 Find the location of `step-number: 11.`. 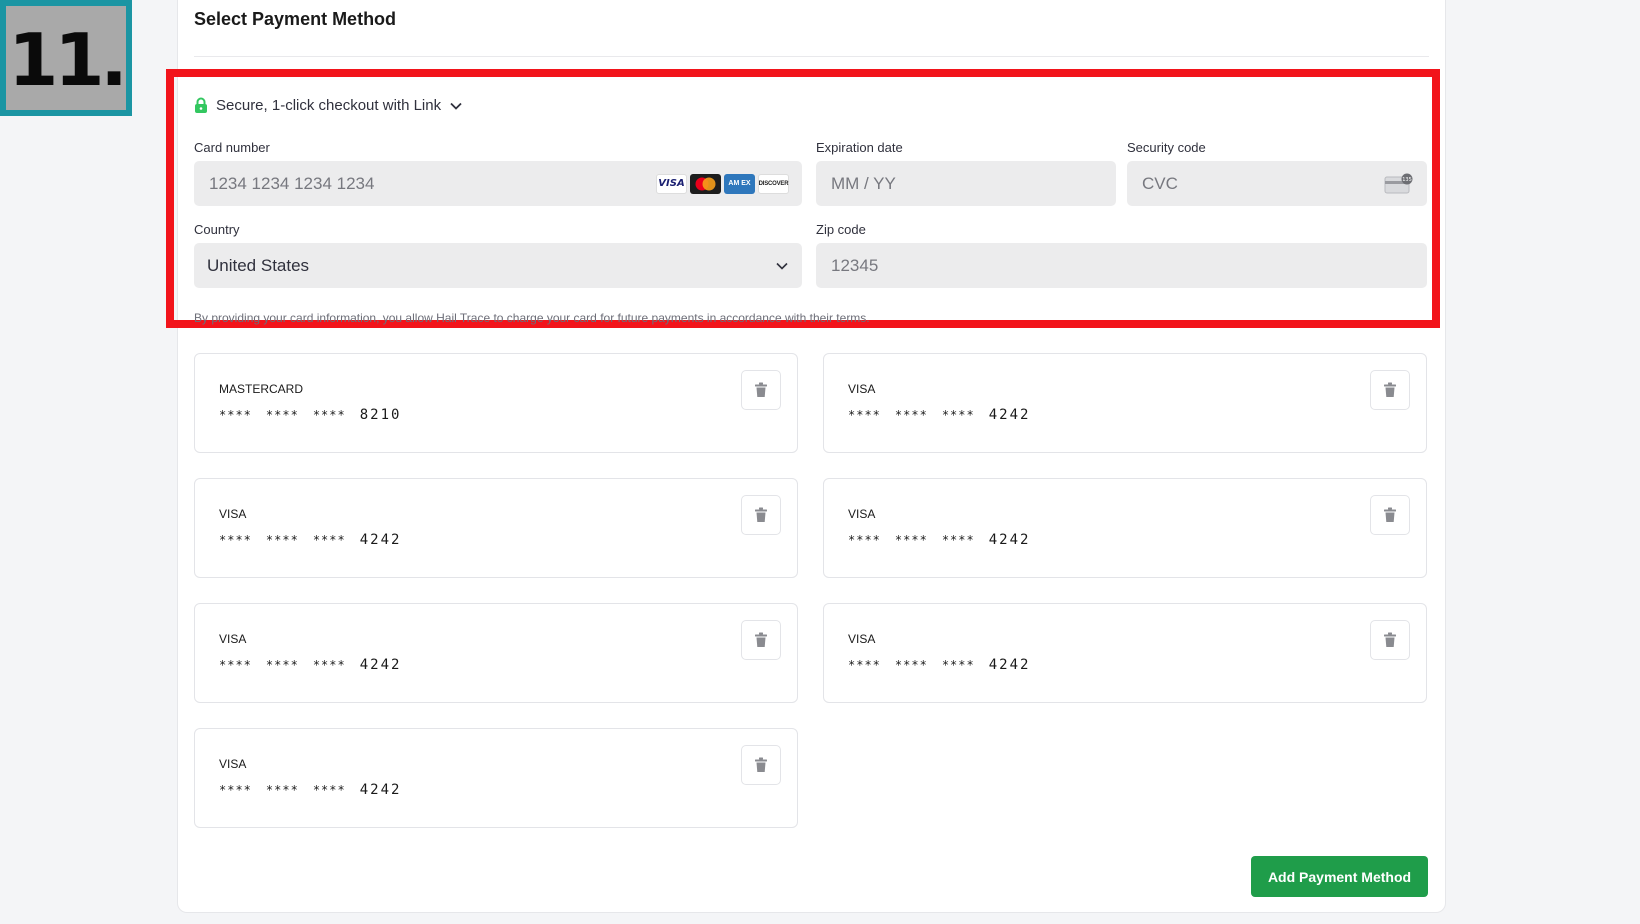

step-number: 11. is located at coordinates (68, 60).